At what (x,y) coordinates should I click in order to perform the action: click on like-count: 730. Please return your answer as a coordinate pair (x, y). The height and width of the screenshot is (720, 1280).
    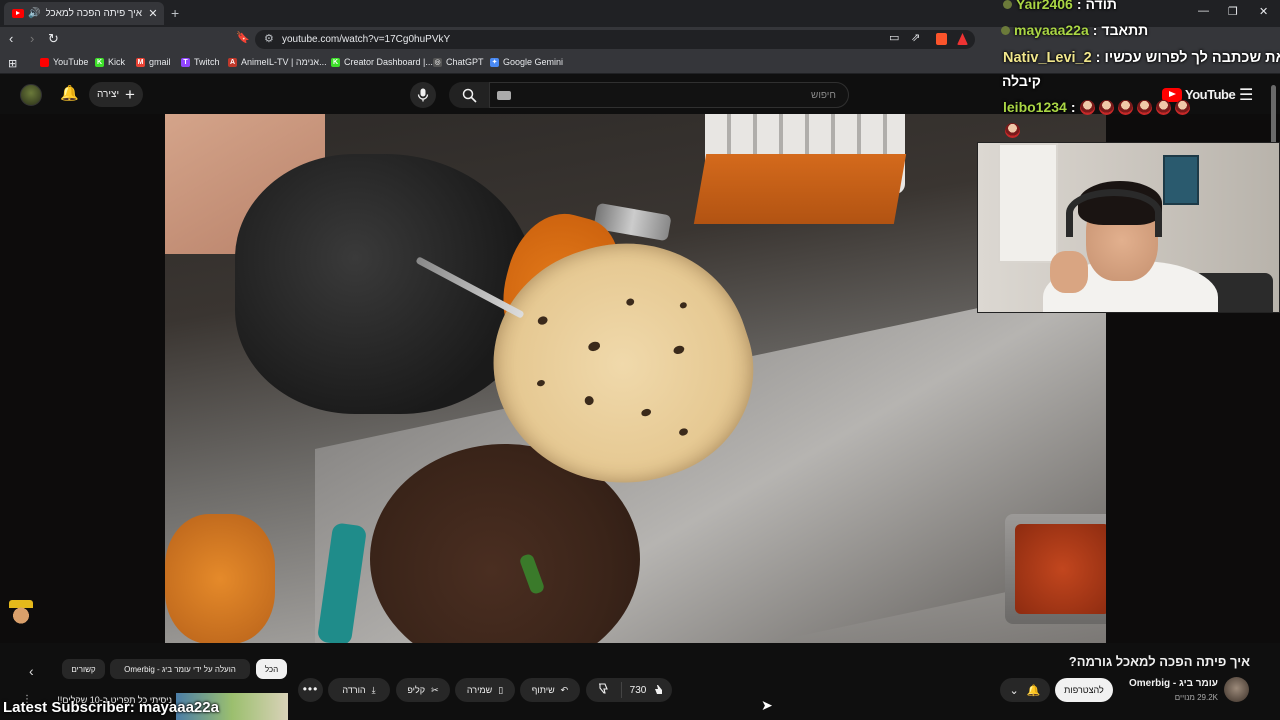
    Looking at the image, I should click on (638, 690).